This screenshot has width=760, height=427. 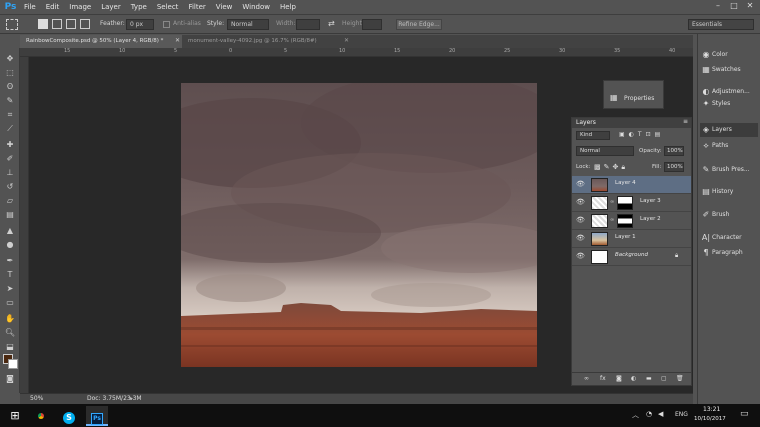 What do you see at coordinates (729, 55) in the screenshot?
I see `dock-color: ◉ Color` at bounding box center [729, 55].